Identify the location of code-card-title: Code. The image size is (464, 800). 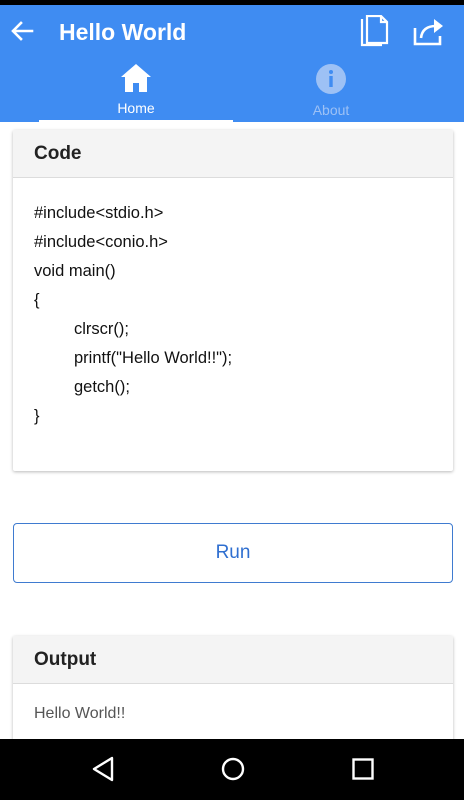
(233, 154).